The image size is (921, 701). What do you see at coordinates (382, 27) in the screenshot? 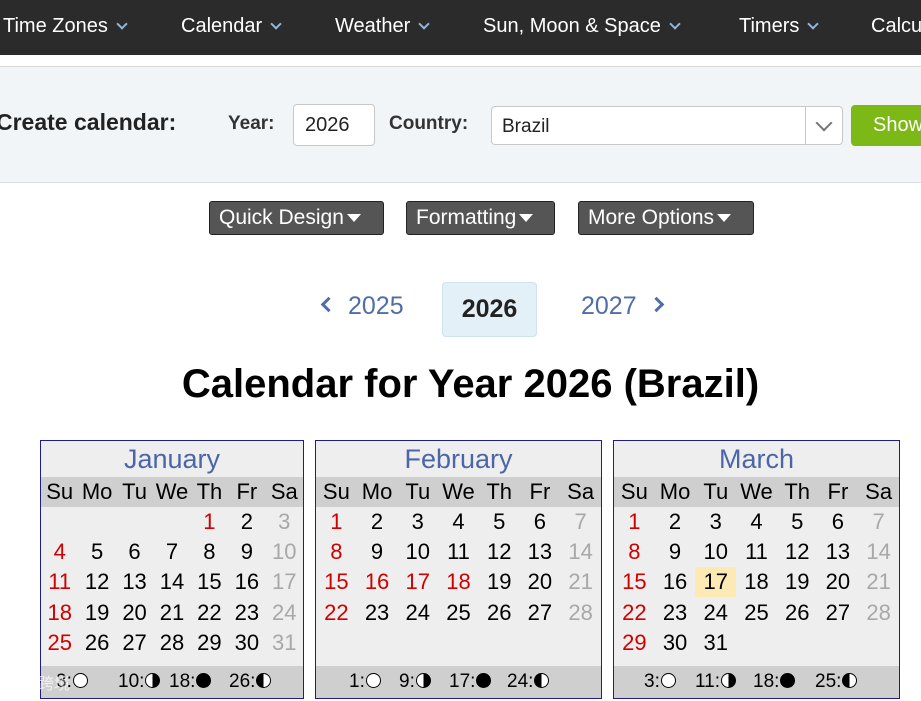
I see `nav-weather: Weather` at bounding box center [382, 27].